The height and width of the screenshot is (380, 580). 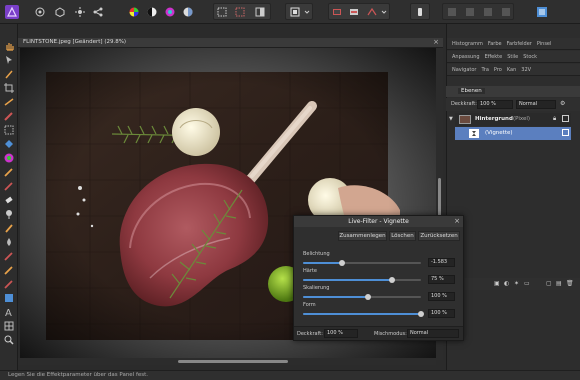 I want to click on merge-button: Zusammenlegen, so click(x=362, y=236).